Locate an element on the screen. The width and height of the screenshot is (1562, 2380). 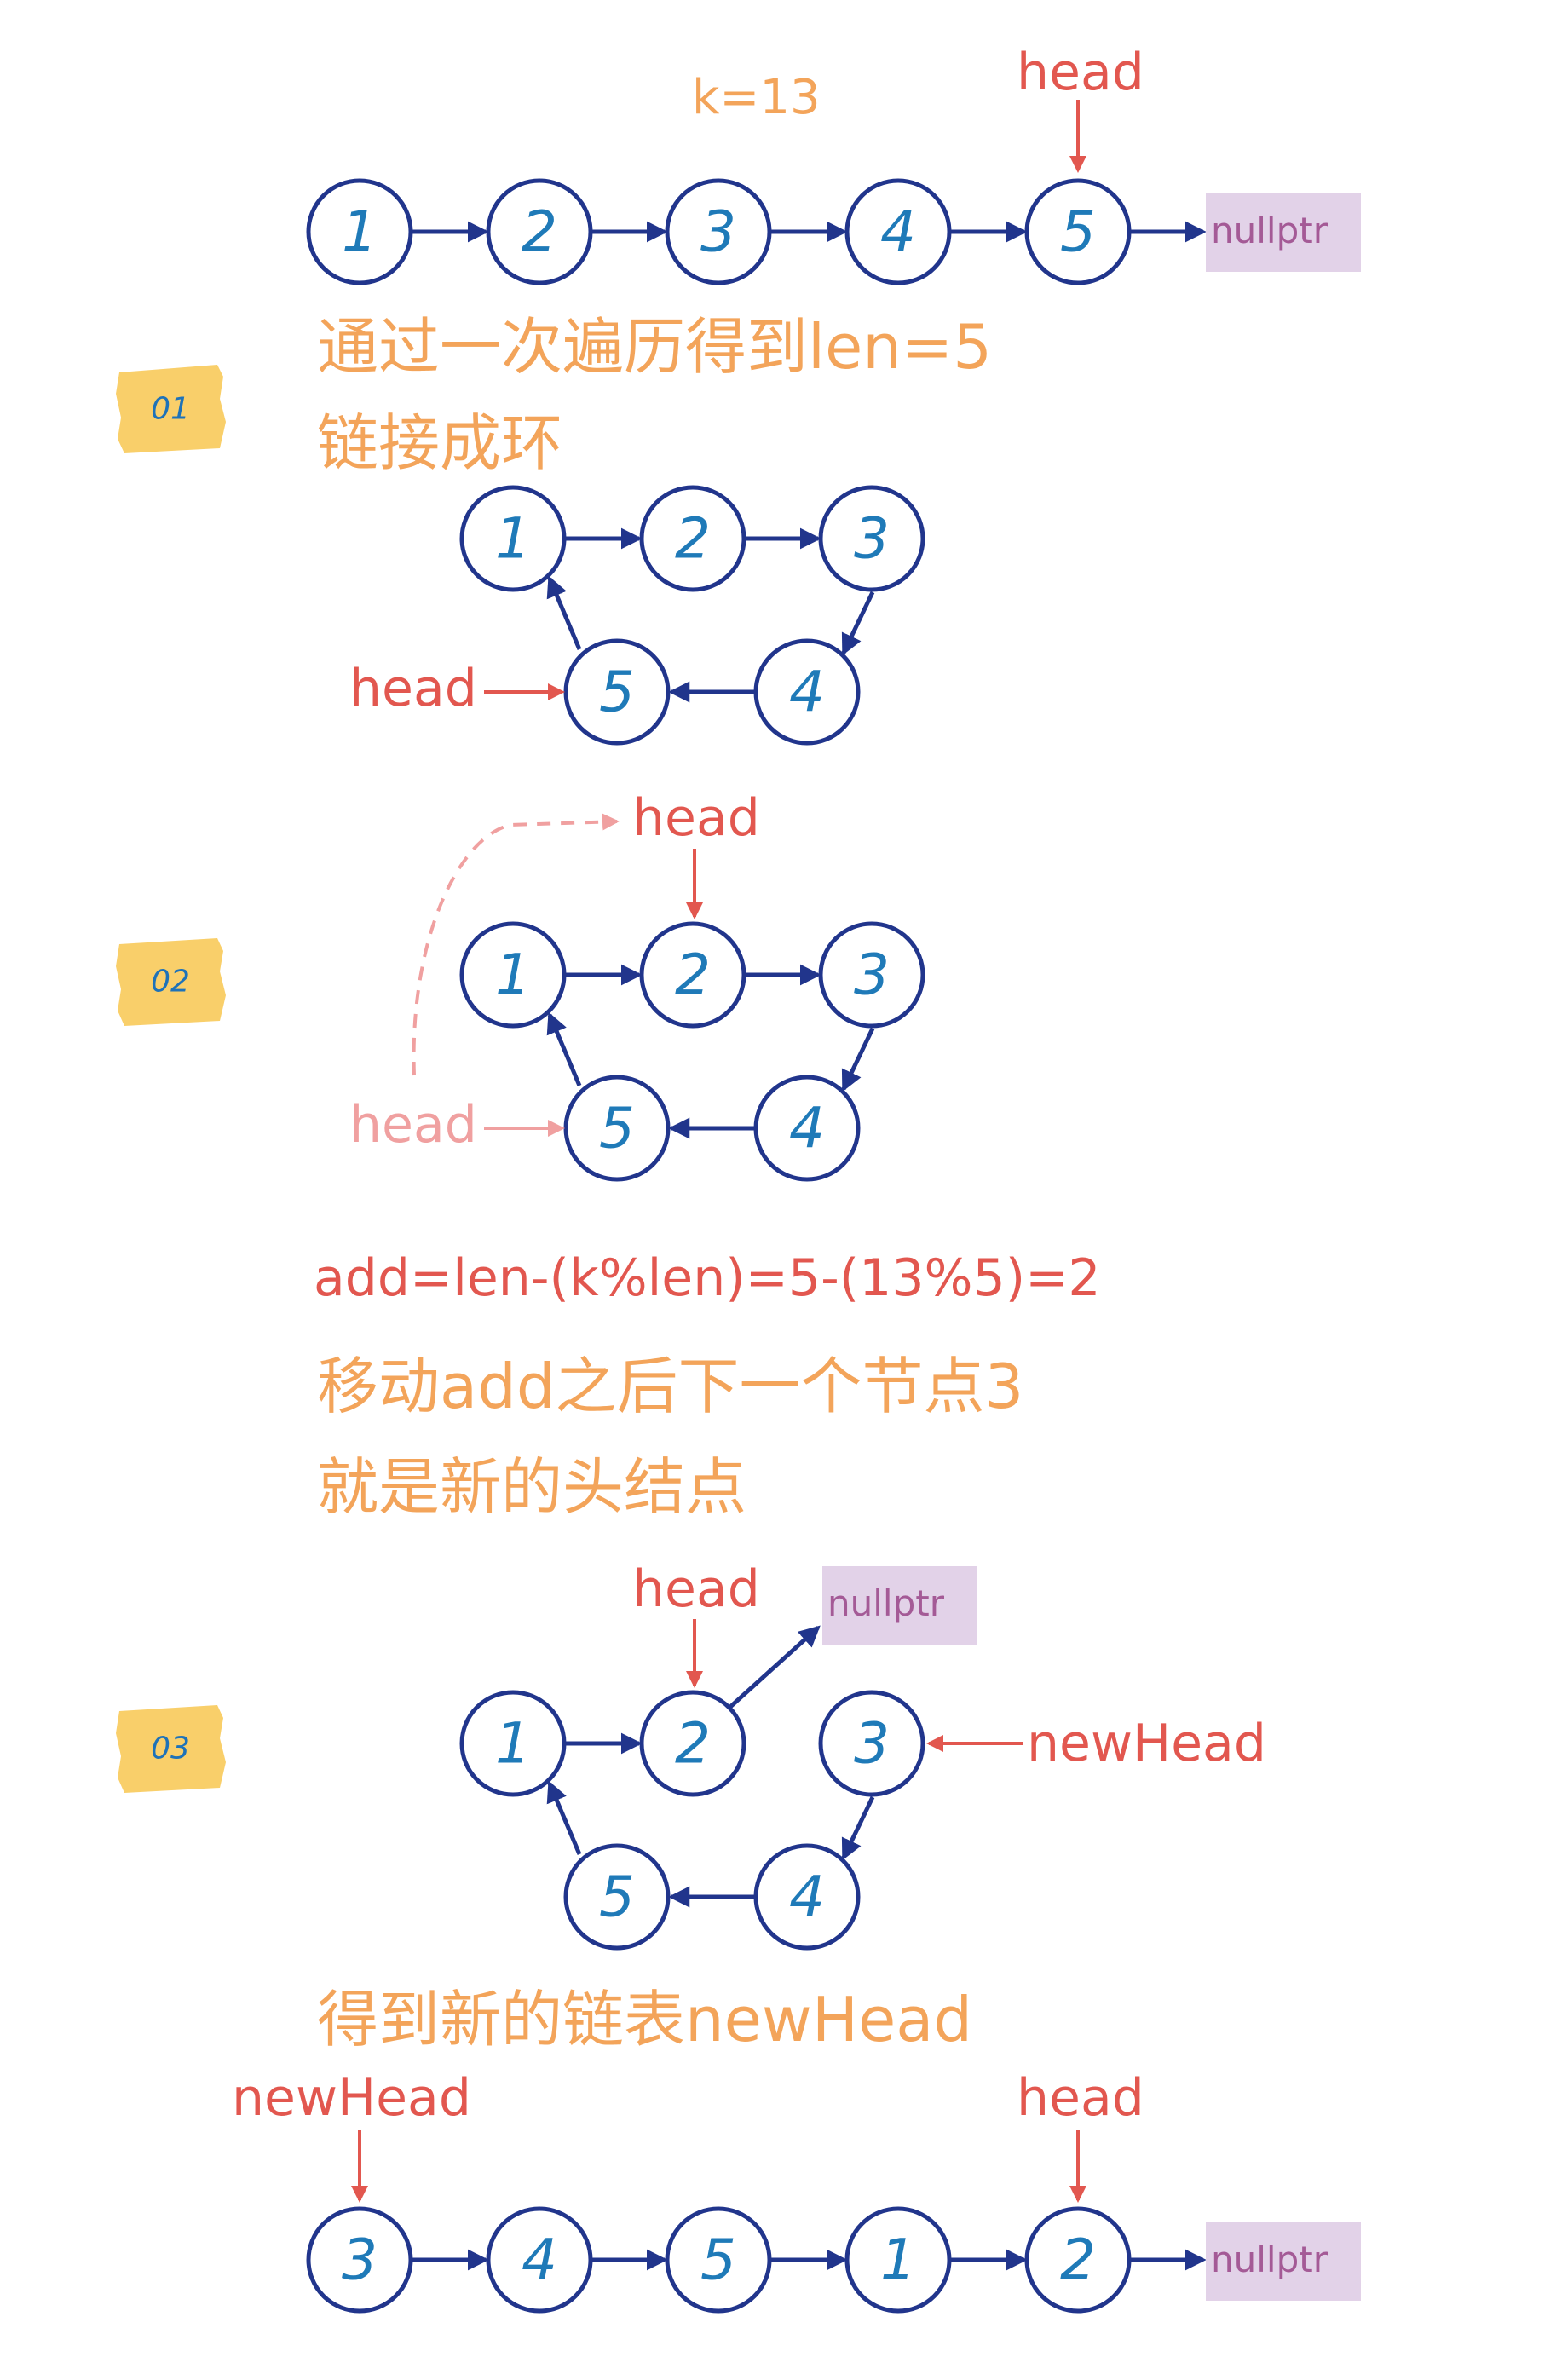
ring-2: 1 2 3 4 5 is located at coordinates (692, 1051).